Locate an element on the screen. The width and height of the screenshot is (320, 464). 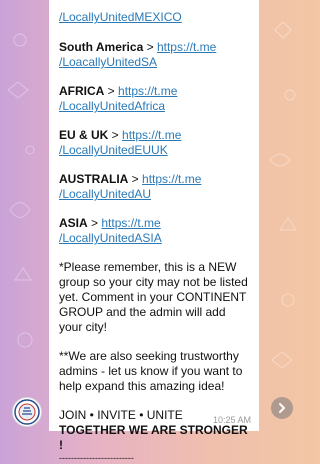
share-button is located at coordinates (282, 408).